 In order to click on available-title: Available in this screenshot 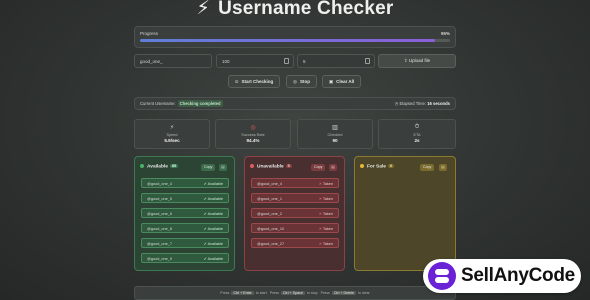, I will do `click(157, 167)`.